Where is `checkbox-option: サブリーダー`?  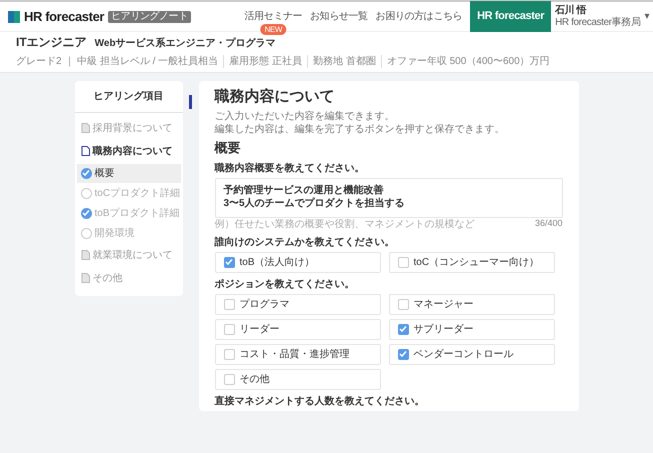 checkbox-option: サブリーダー is located at coordinates (471, 329).